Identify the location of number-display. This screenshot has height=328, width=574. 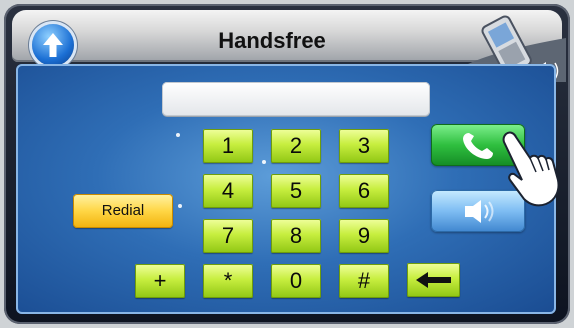
(296, 99).